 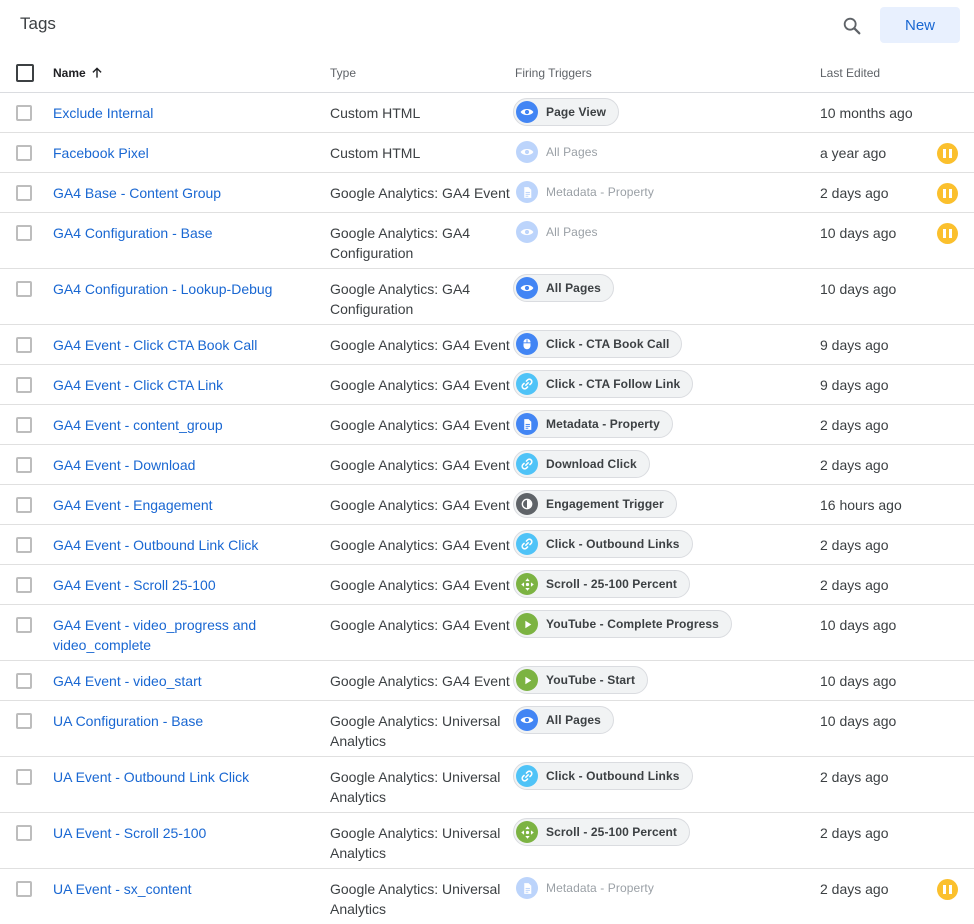 I want to click on trigger-chip: Click - CTA Follow Link, so click(x=603, y=384).